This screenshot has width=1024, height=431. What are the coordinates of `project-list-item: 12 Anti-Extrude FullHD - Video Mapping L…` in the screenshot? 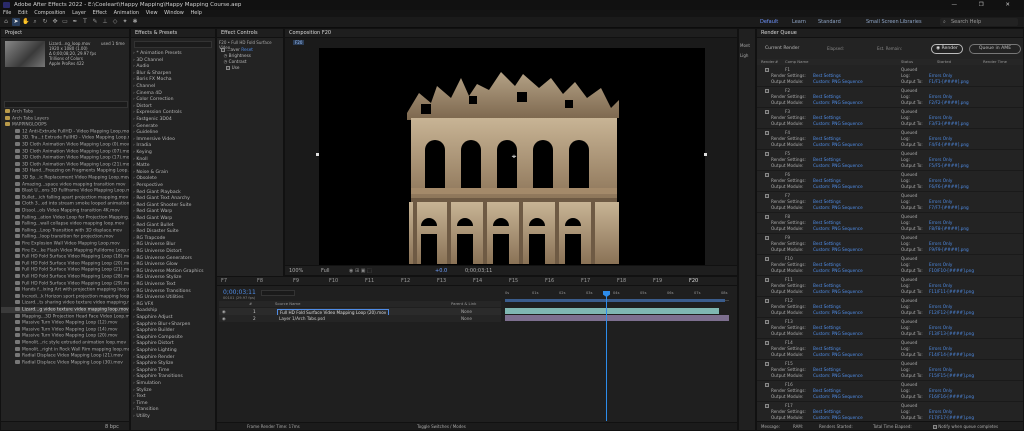 It's located at (65, 131).